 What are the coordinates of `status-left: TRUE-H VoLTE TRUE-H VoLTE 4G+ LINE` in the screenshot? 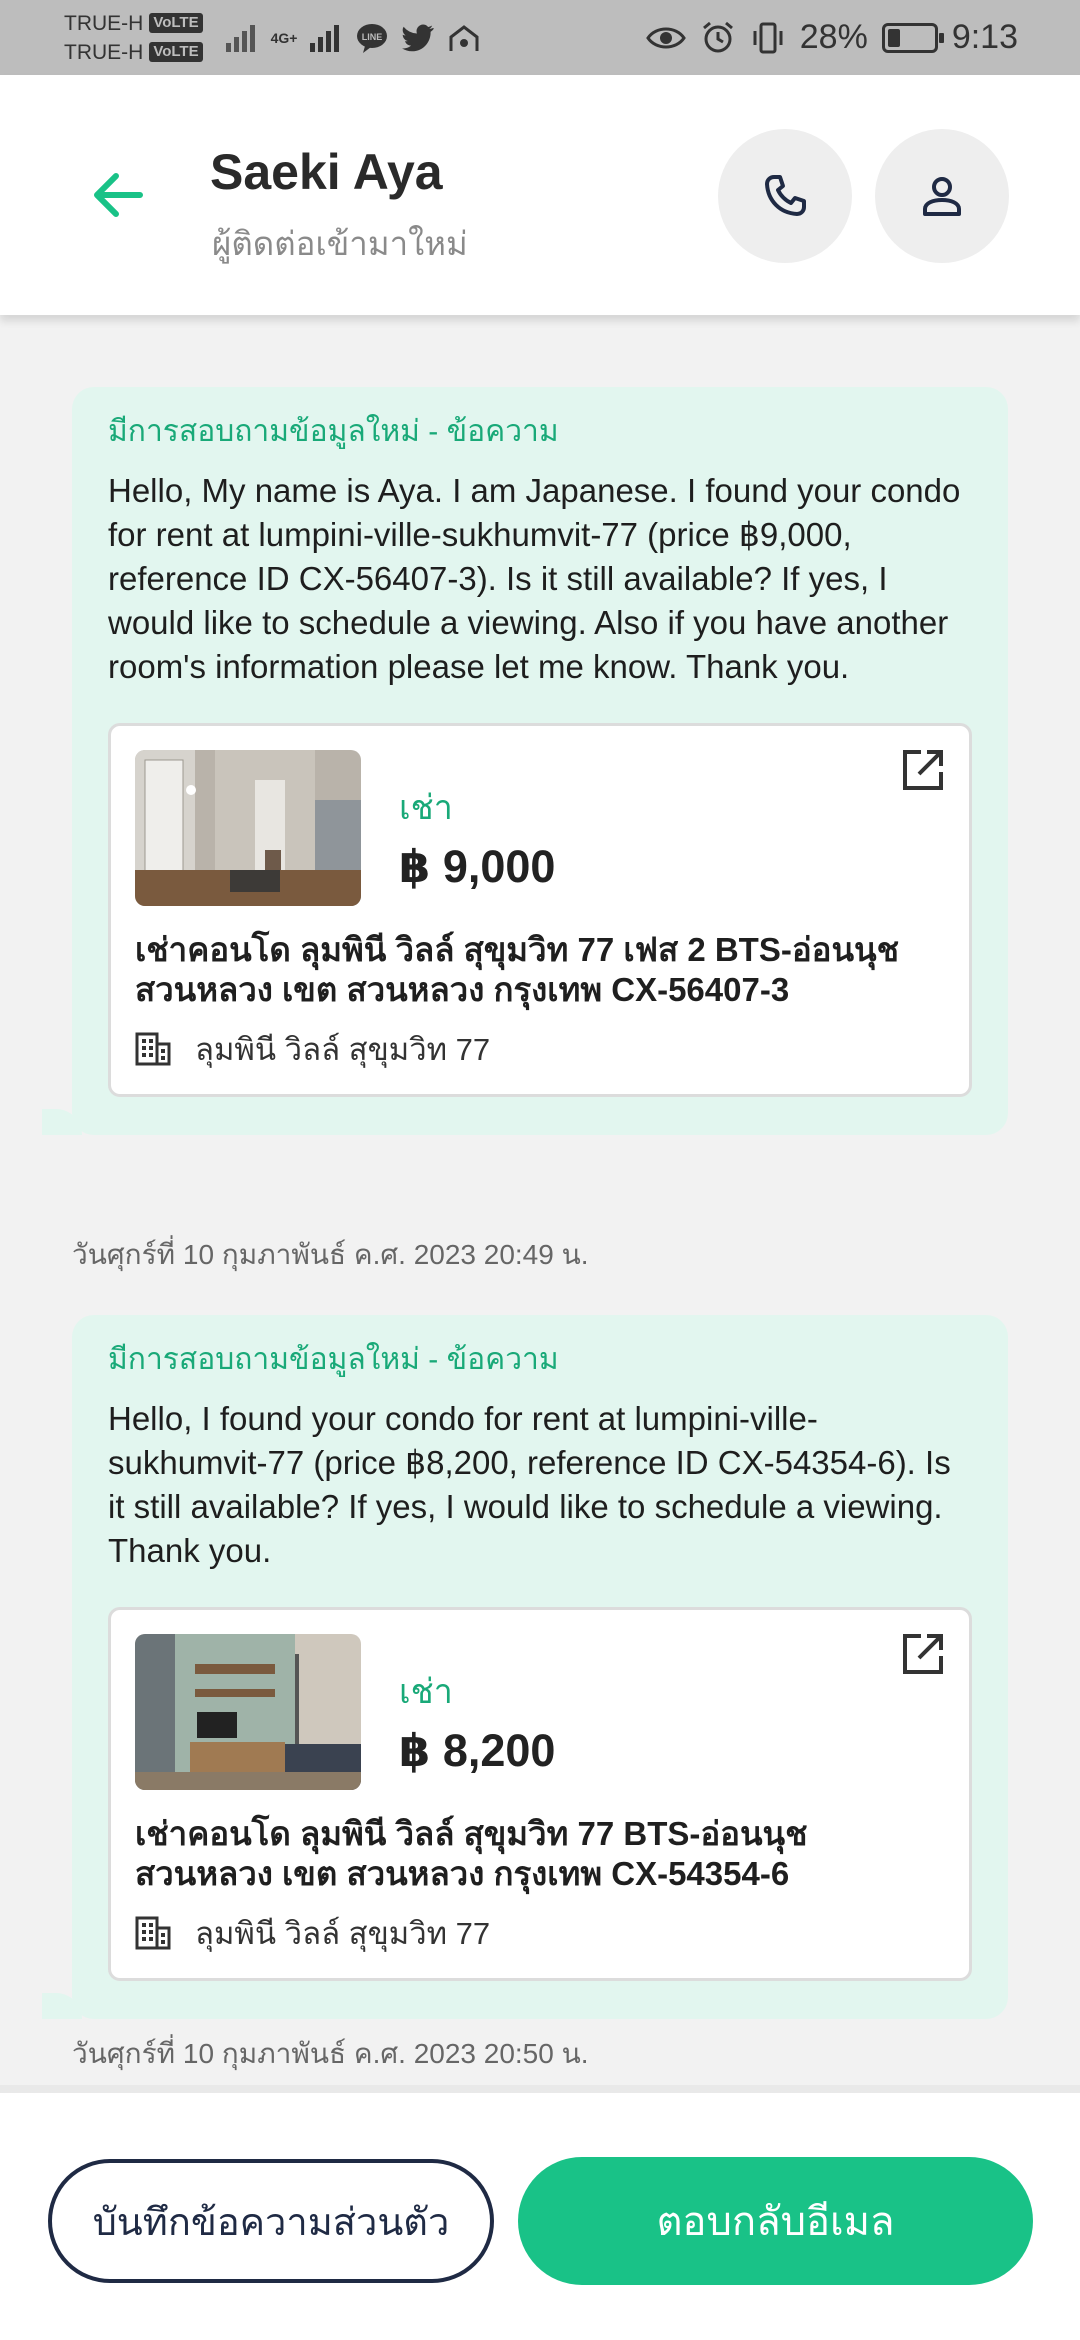 It's located at (272, 38).